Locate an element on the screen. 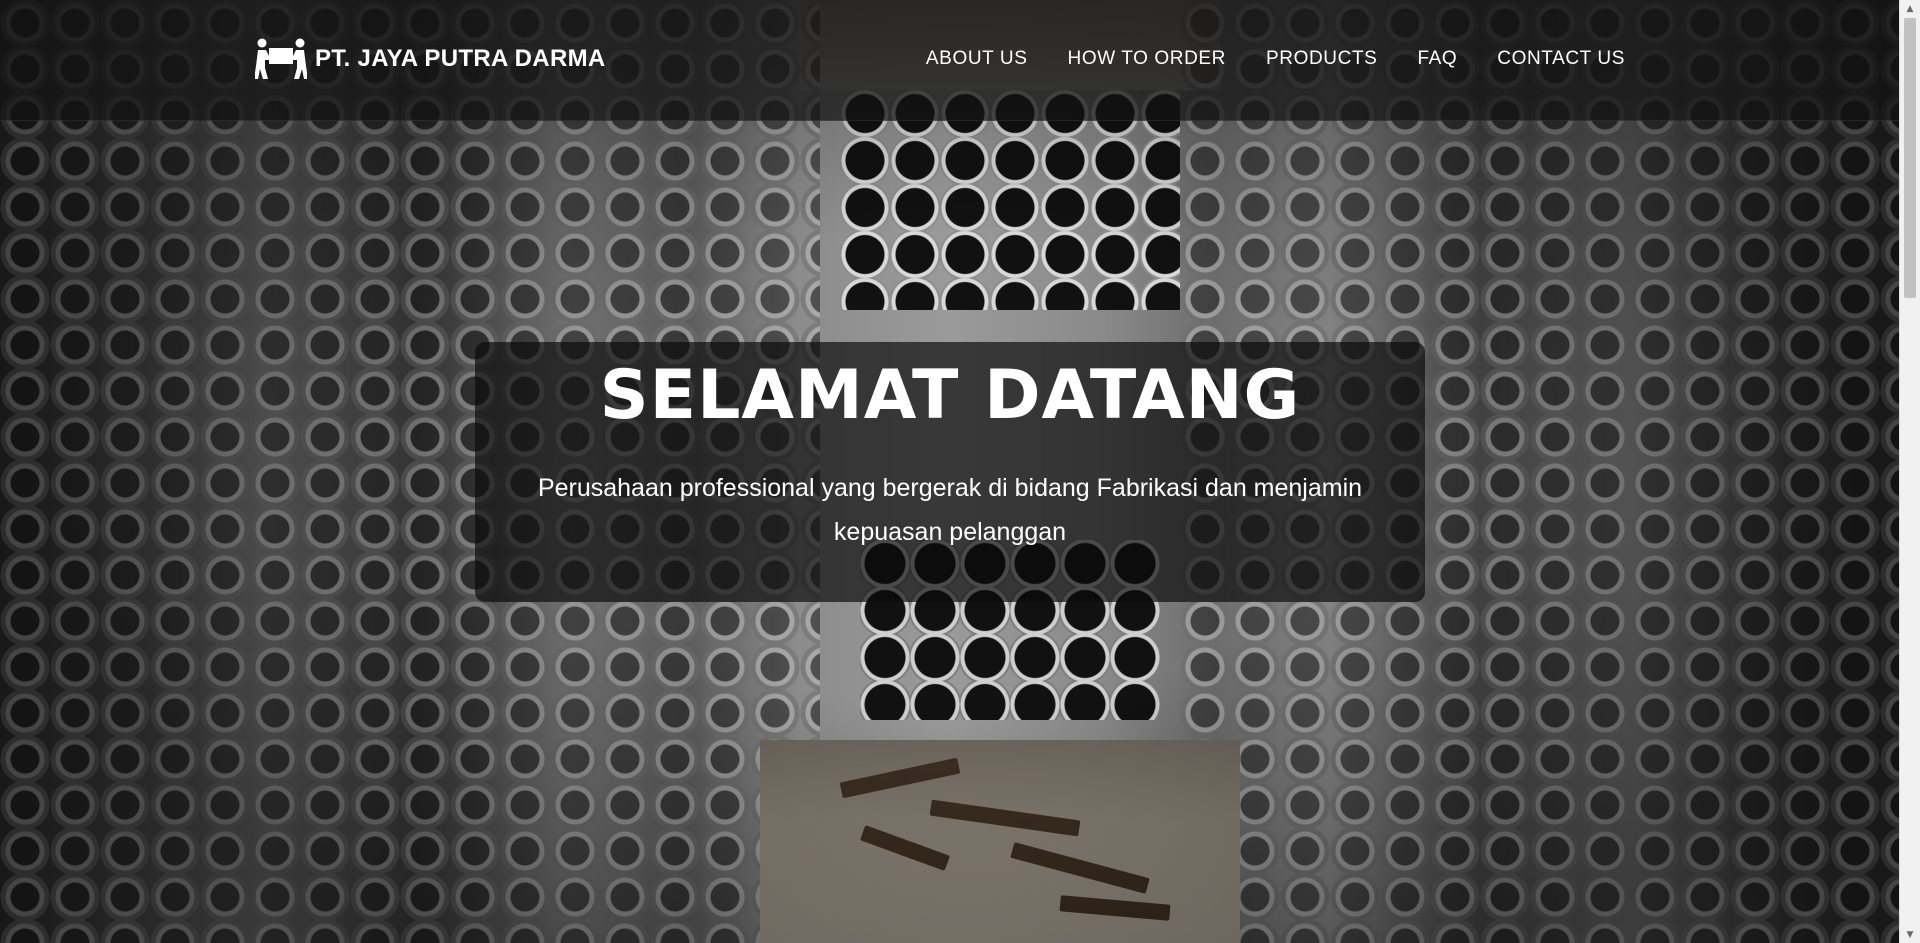 This screenshot has width=1920, height=943. scrollbar-thumb is located at coordinates (1910, 158).